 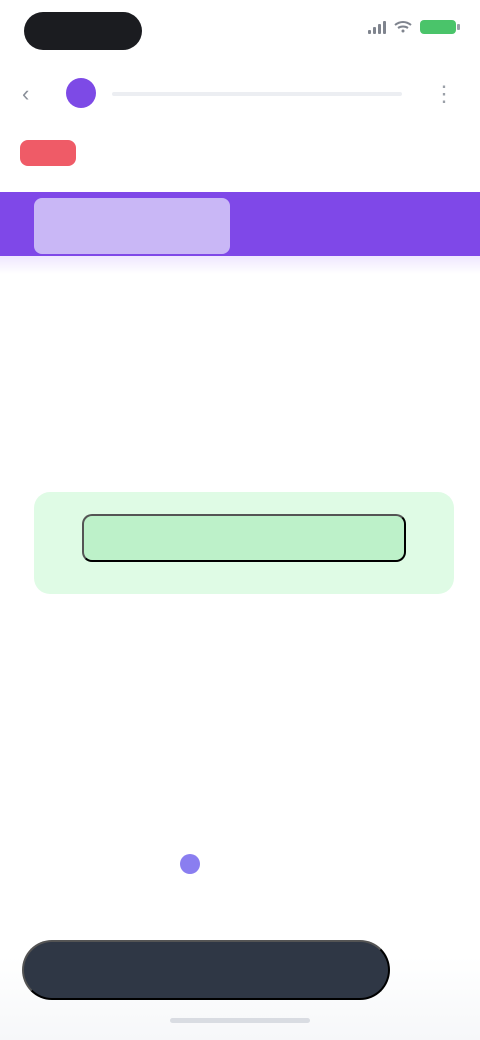 What do you see at coordinates (81, 93) in the screenshot?
I see `brand-circle-icon` at bounding box center [81, 93].